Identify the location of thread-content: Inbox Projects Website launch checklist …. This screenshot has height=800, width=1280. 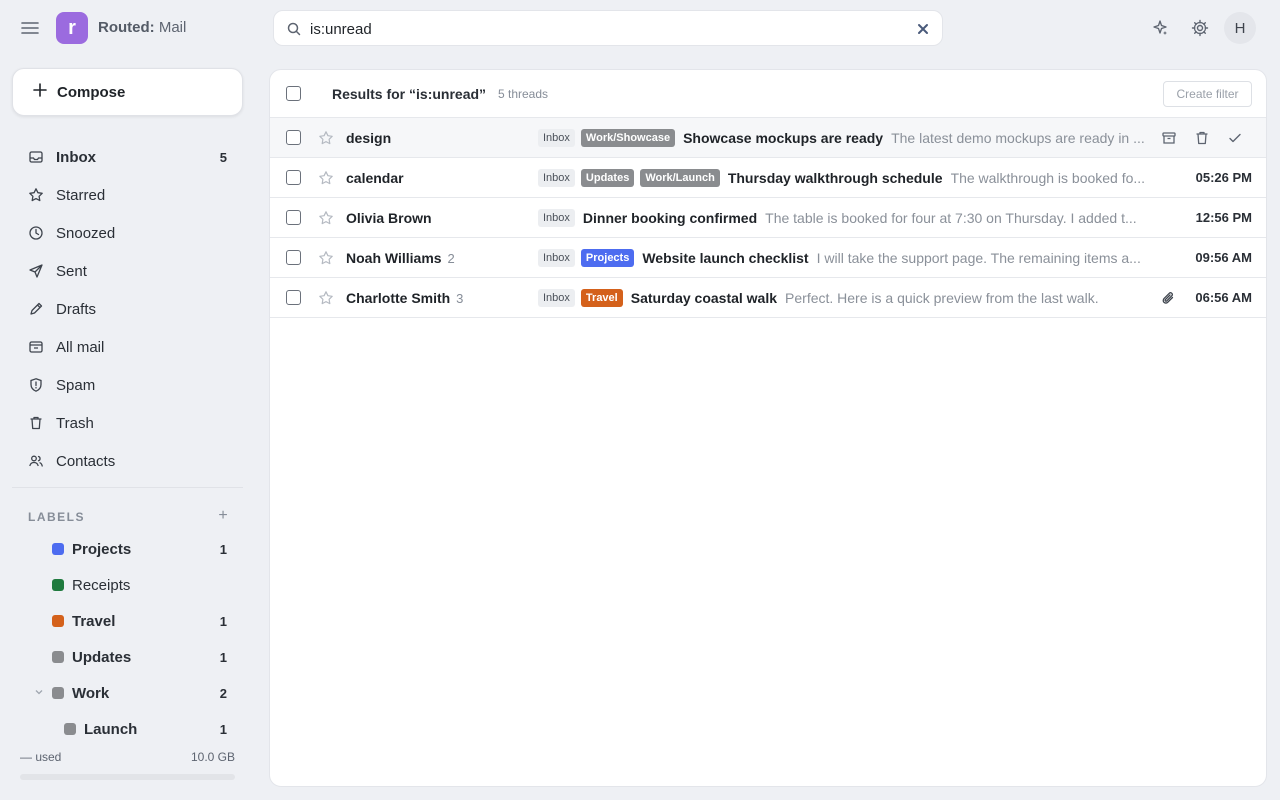
(846, 258).